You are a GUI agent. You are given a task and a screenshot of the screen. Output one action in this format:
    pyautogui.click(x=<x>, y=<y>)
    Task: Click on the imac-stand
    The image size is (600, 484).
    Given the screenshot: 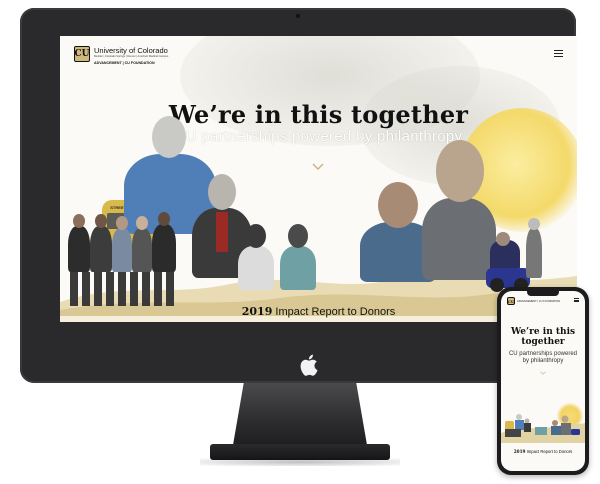 What is the action you would take?
    pyautogui.click(x=300, y=414)
    